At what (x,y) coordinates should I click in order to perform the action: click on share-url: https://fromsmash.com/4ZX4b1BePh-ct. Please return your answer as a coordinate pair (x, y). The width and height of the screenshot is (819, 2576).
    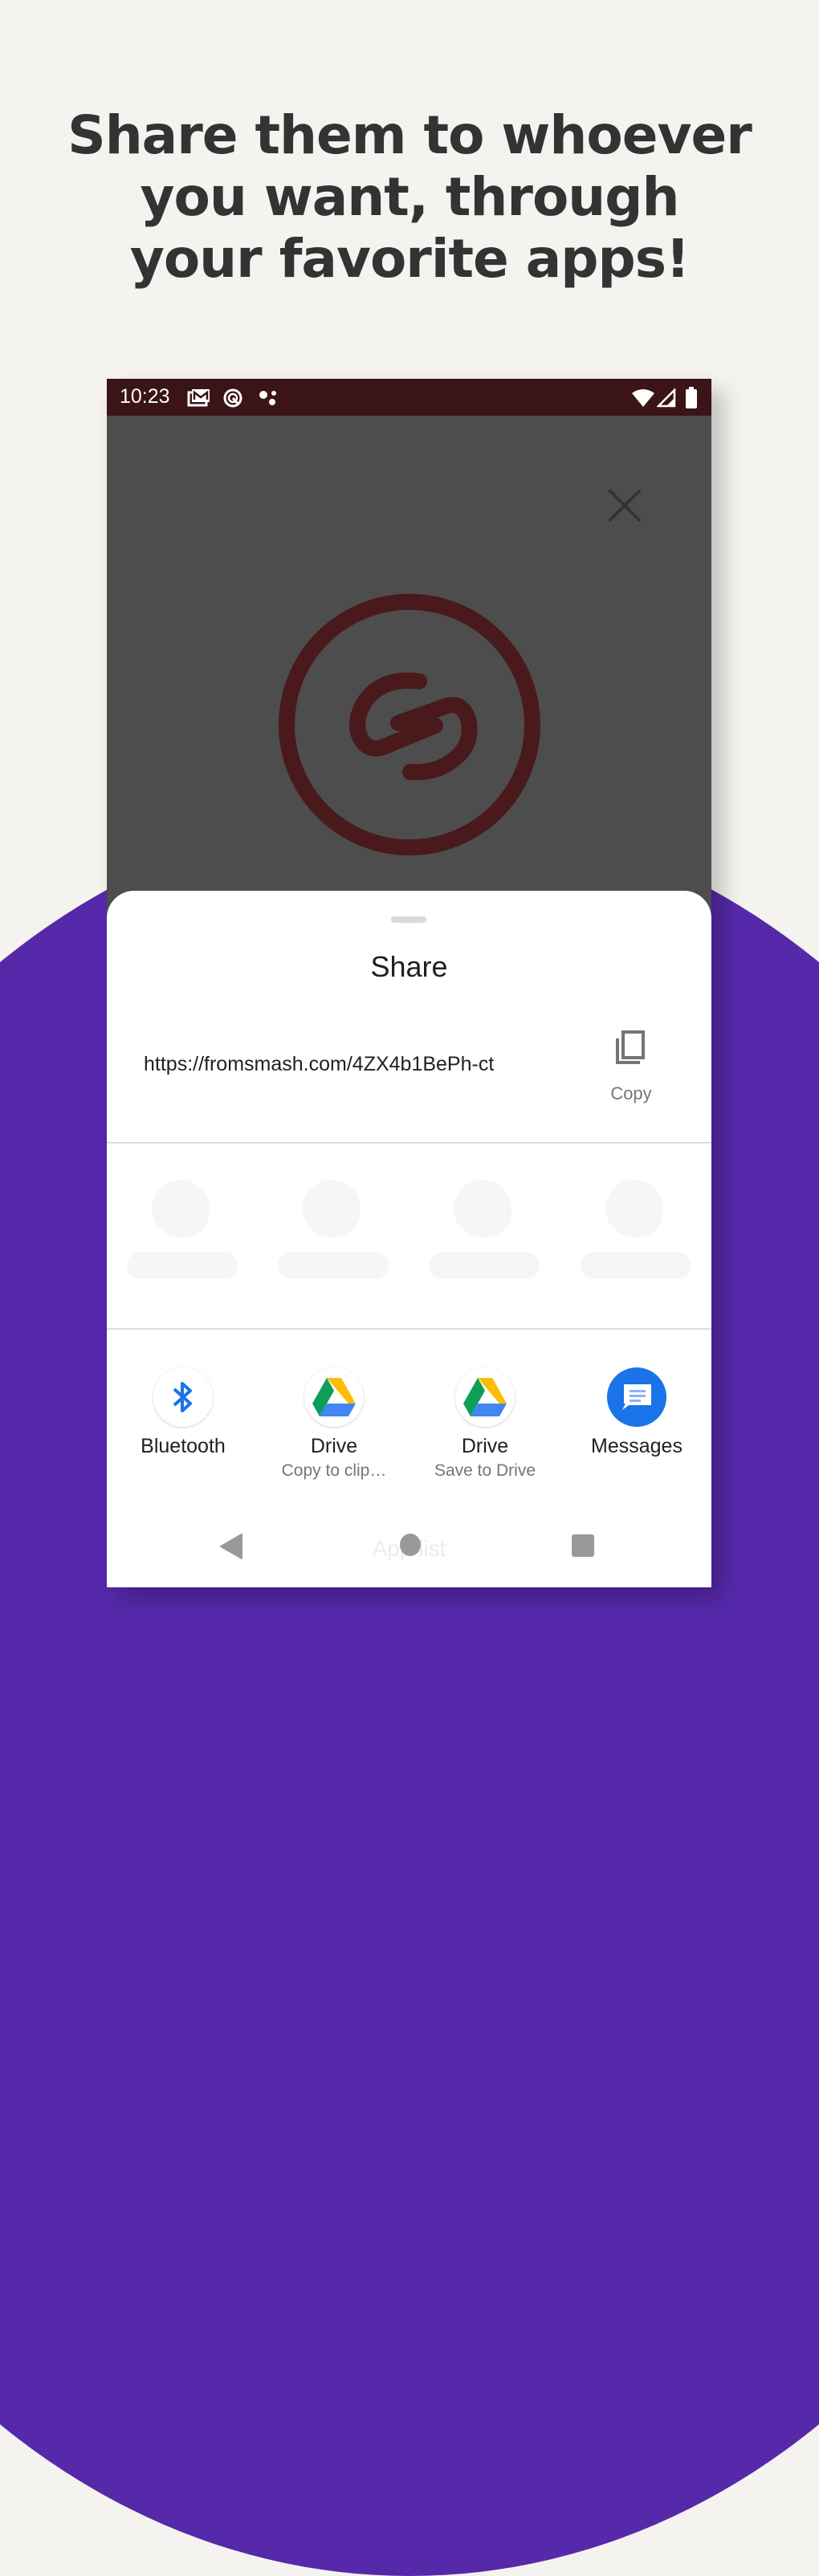
    Looking at the image, I should click on (320, 1064).